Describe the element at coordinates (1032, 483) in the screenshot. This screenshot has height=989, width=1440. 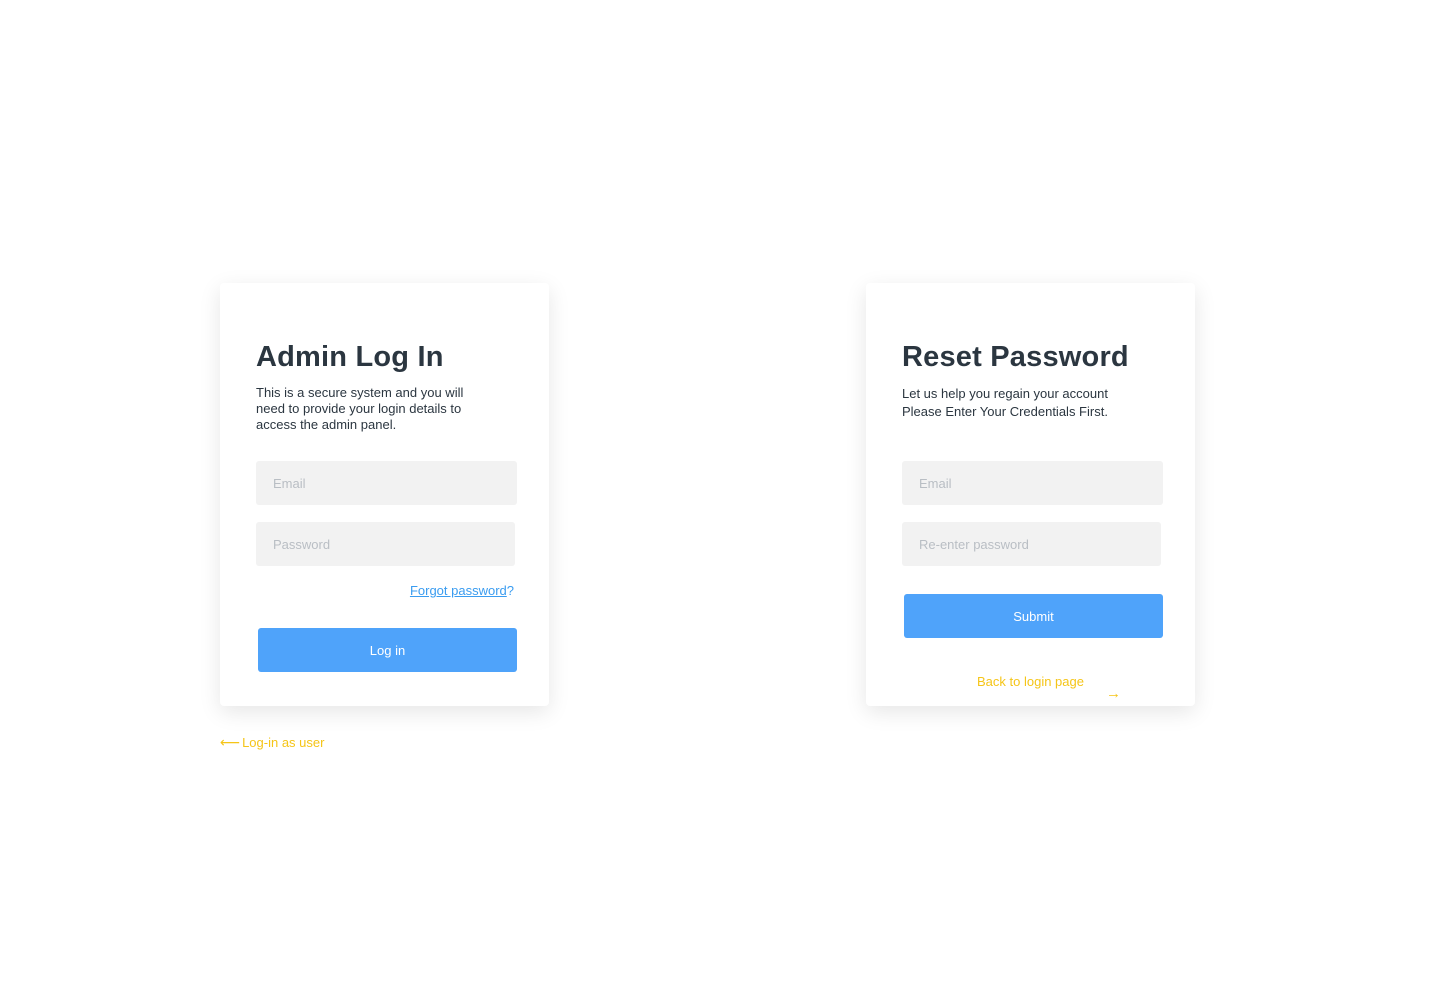
I see `reset-email-input` at that location.